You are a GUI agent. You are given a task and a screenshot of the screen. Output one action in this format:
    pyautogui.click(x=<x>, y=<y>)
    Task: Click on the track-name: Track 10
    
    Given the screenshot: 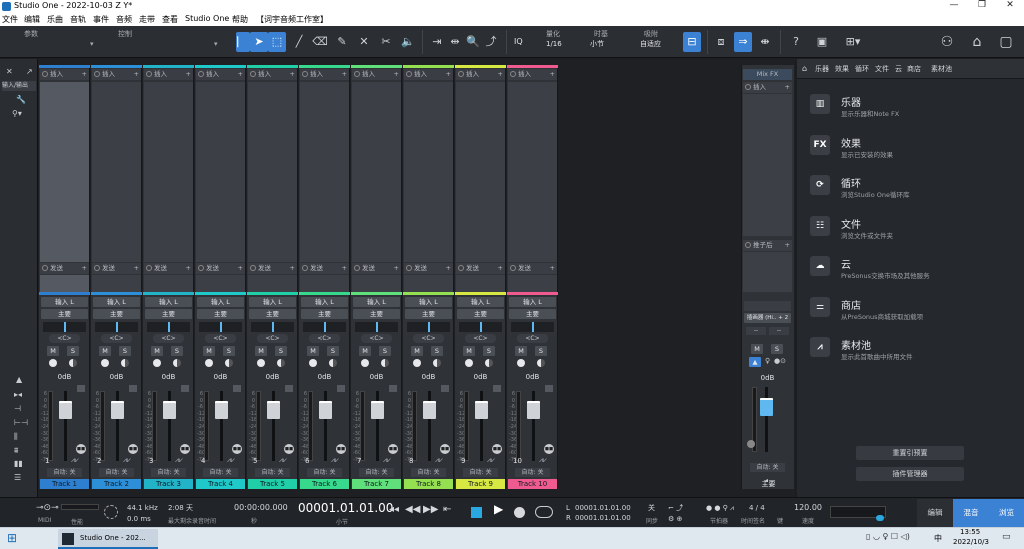 What is the action you would take?
    pyautogui.click(x=532, y=484)
    